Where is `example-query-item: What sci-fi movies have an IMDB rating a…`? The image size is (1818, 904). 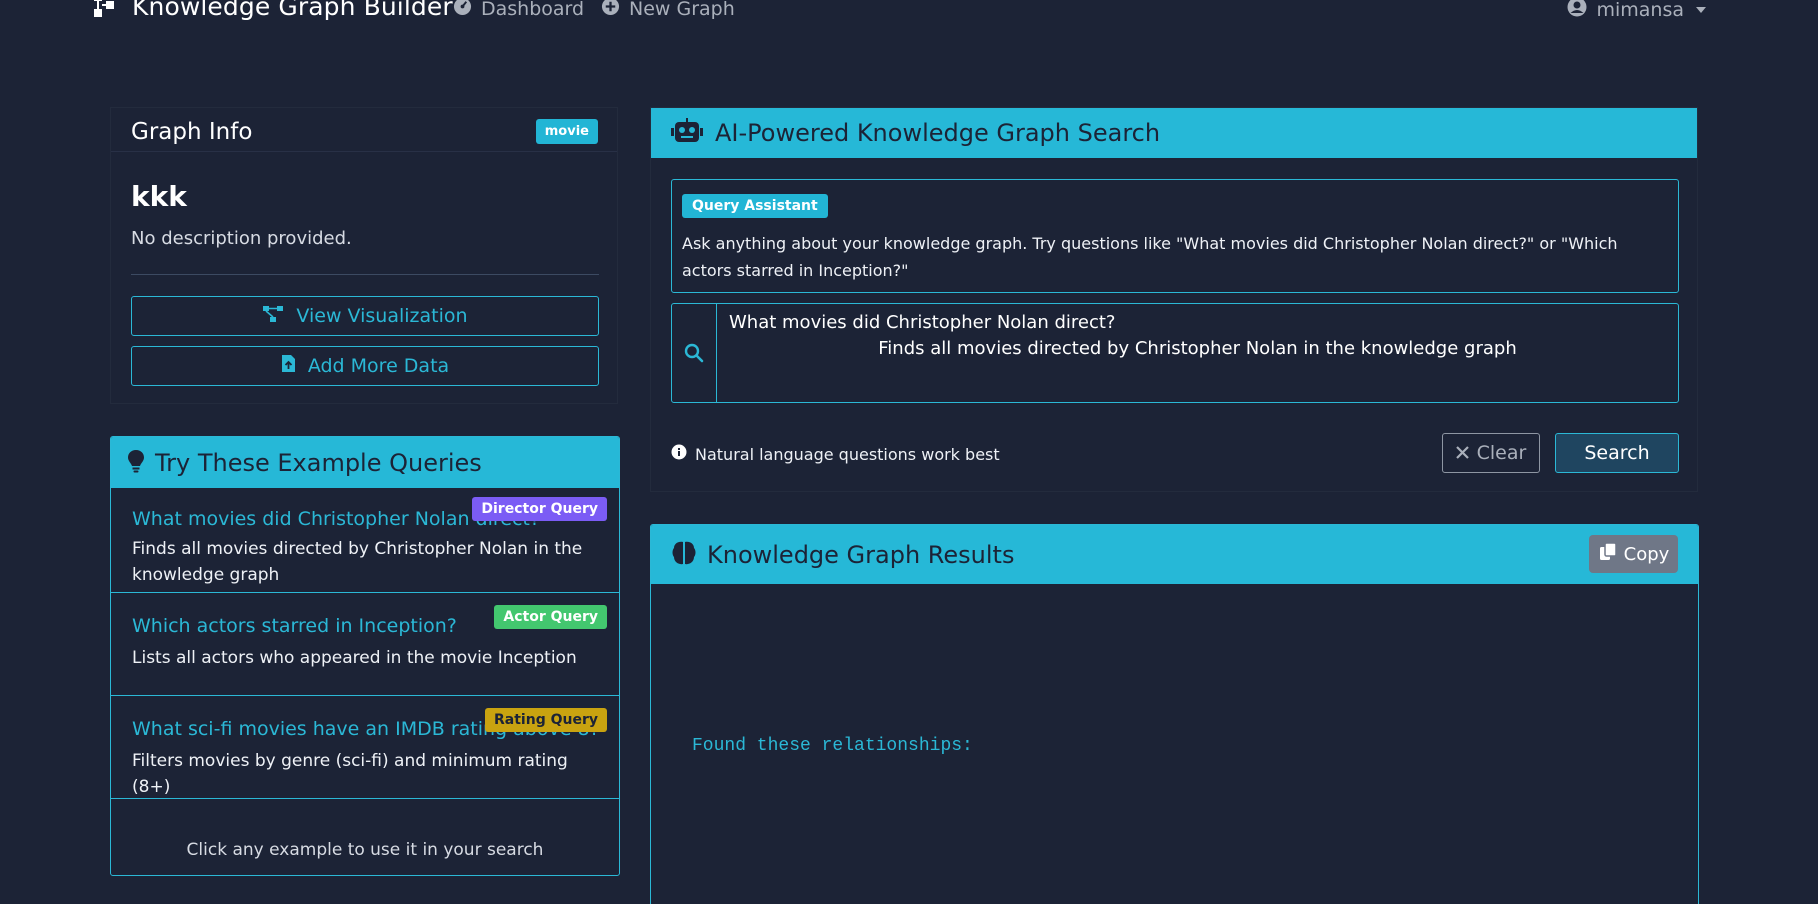 example-query-item: What sci-fi movies have an IMDB rating a… is located at coordinates (365, 747).